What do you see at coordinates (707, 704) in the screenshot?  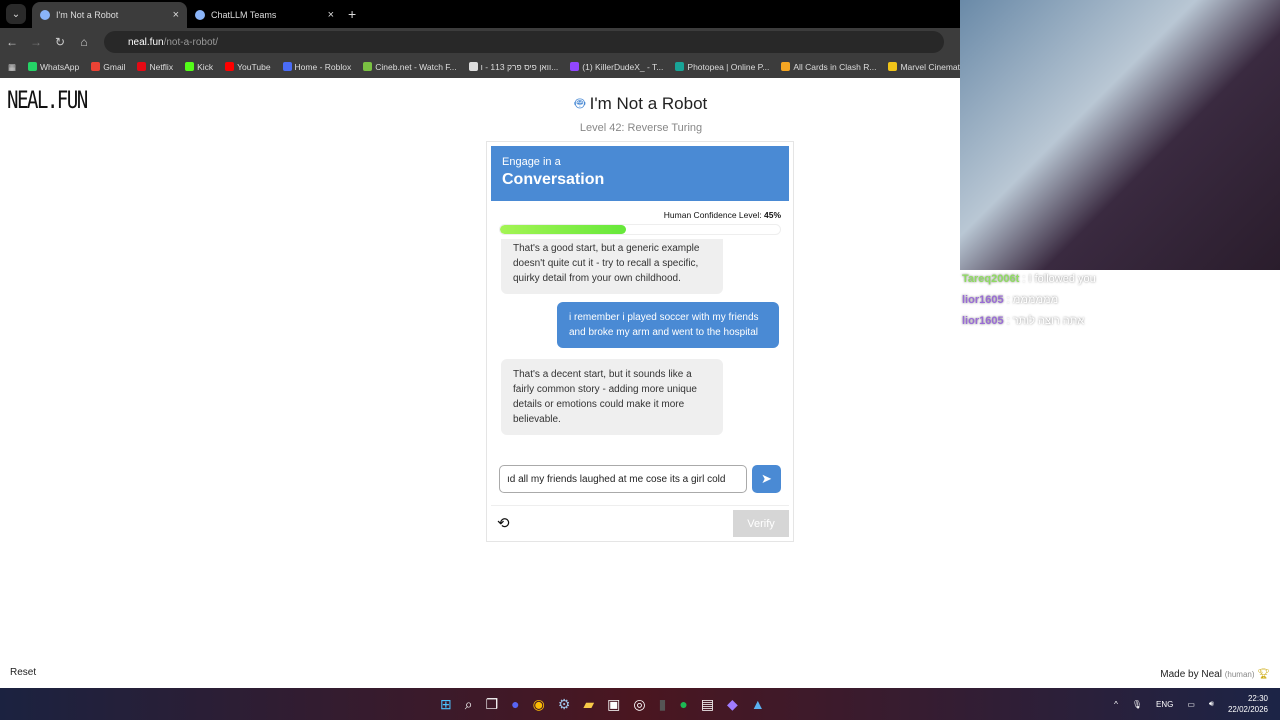 I see `epic-games-icon: ▤` at bounding box center [707, 704].